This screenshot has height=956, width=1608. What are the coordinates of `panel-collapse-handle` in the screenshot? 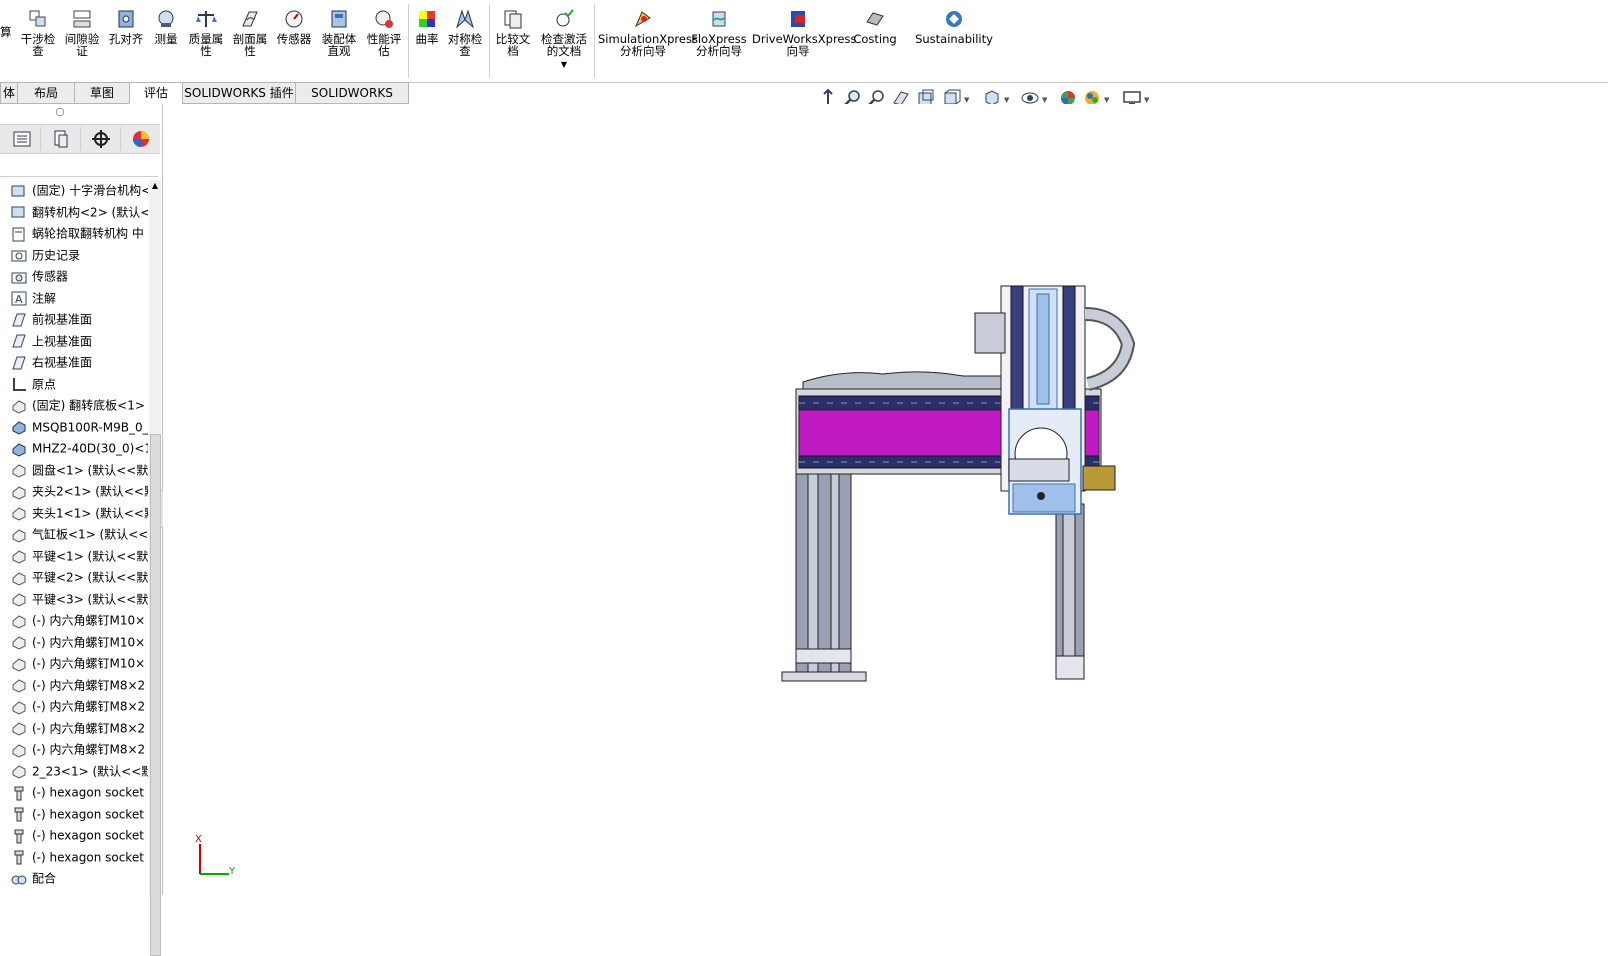 It's located at (60, 112).